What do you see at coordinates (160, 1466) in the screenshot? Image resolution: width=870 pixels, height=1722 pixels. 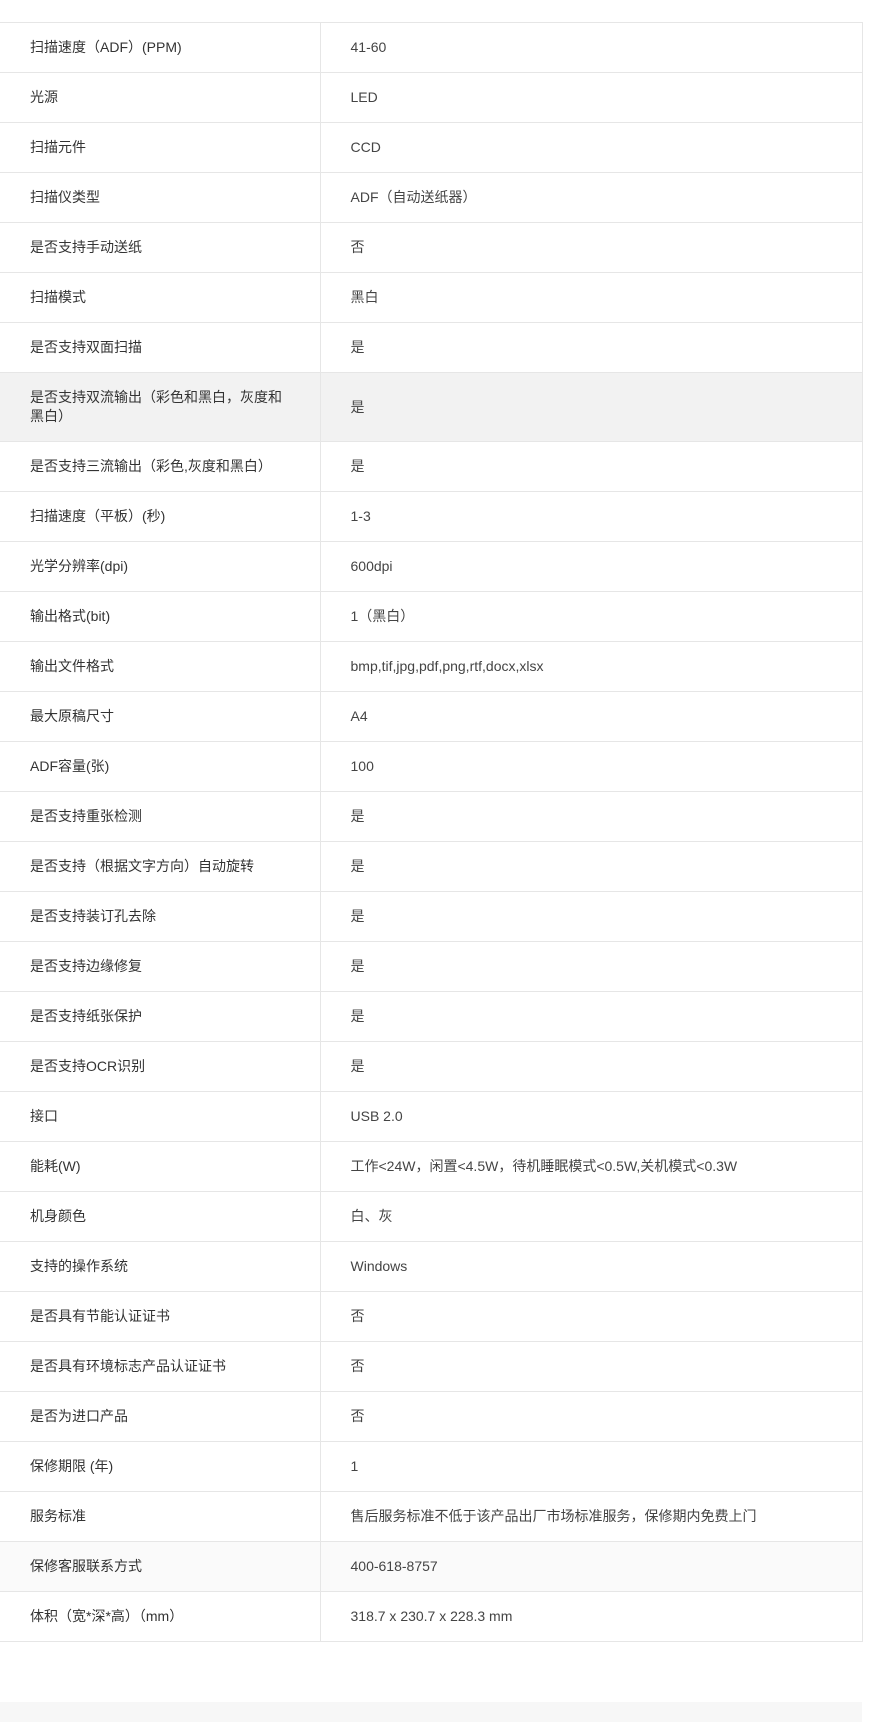 I see `spec-key: 保修期限 (年)` at bounding box center [160, 1466].